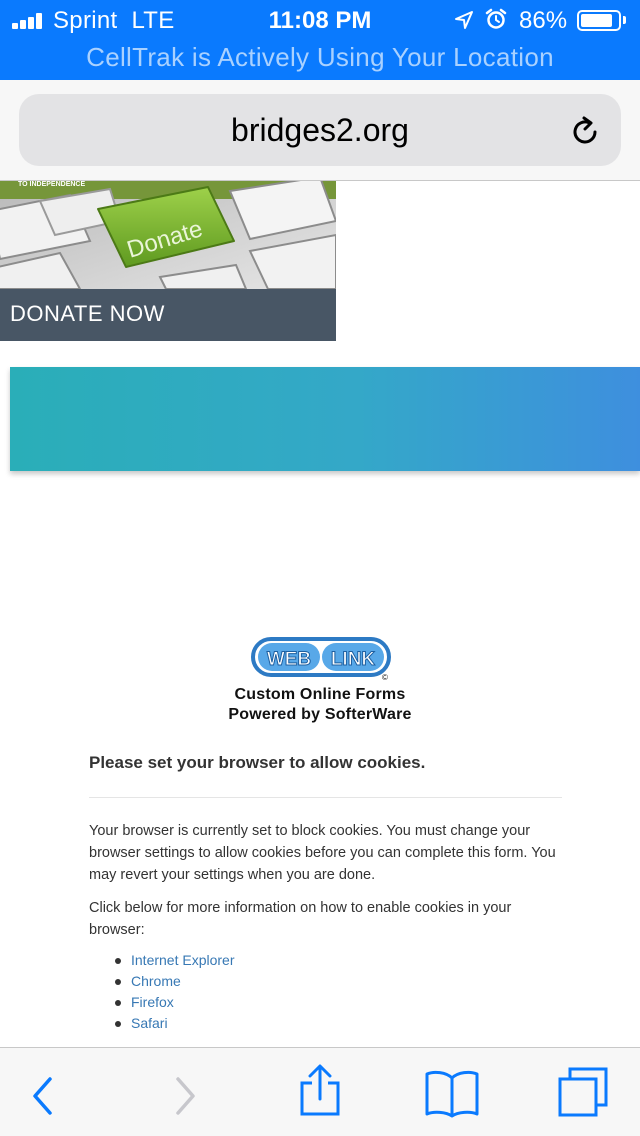  What do you see at coordinates (168, 235) in the screenshot?
I see `keyboard-donate-image: Donate TO INDEPENDENCE` at bounding box center [168, 235].